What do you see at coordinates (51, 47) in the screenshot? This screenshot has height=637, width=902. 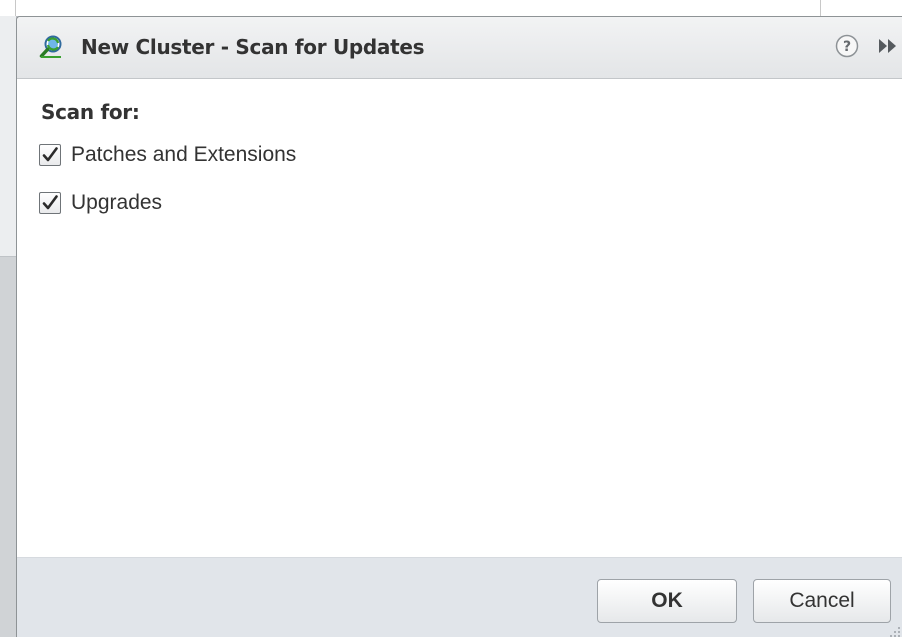 I see `scan-cluster-icon` at bounding box center [51, 47].